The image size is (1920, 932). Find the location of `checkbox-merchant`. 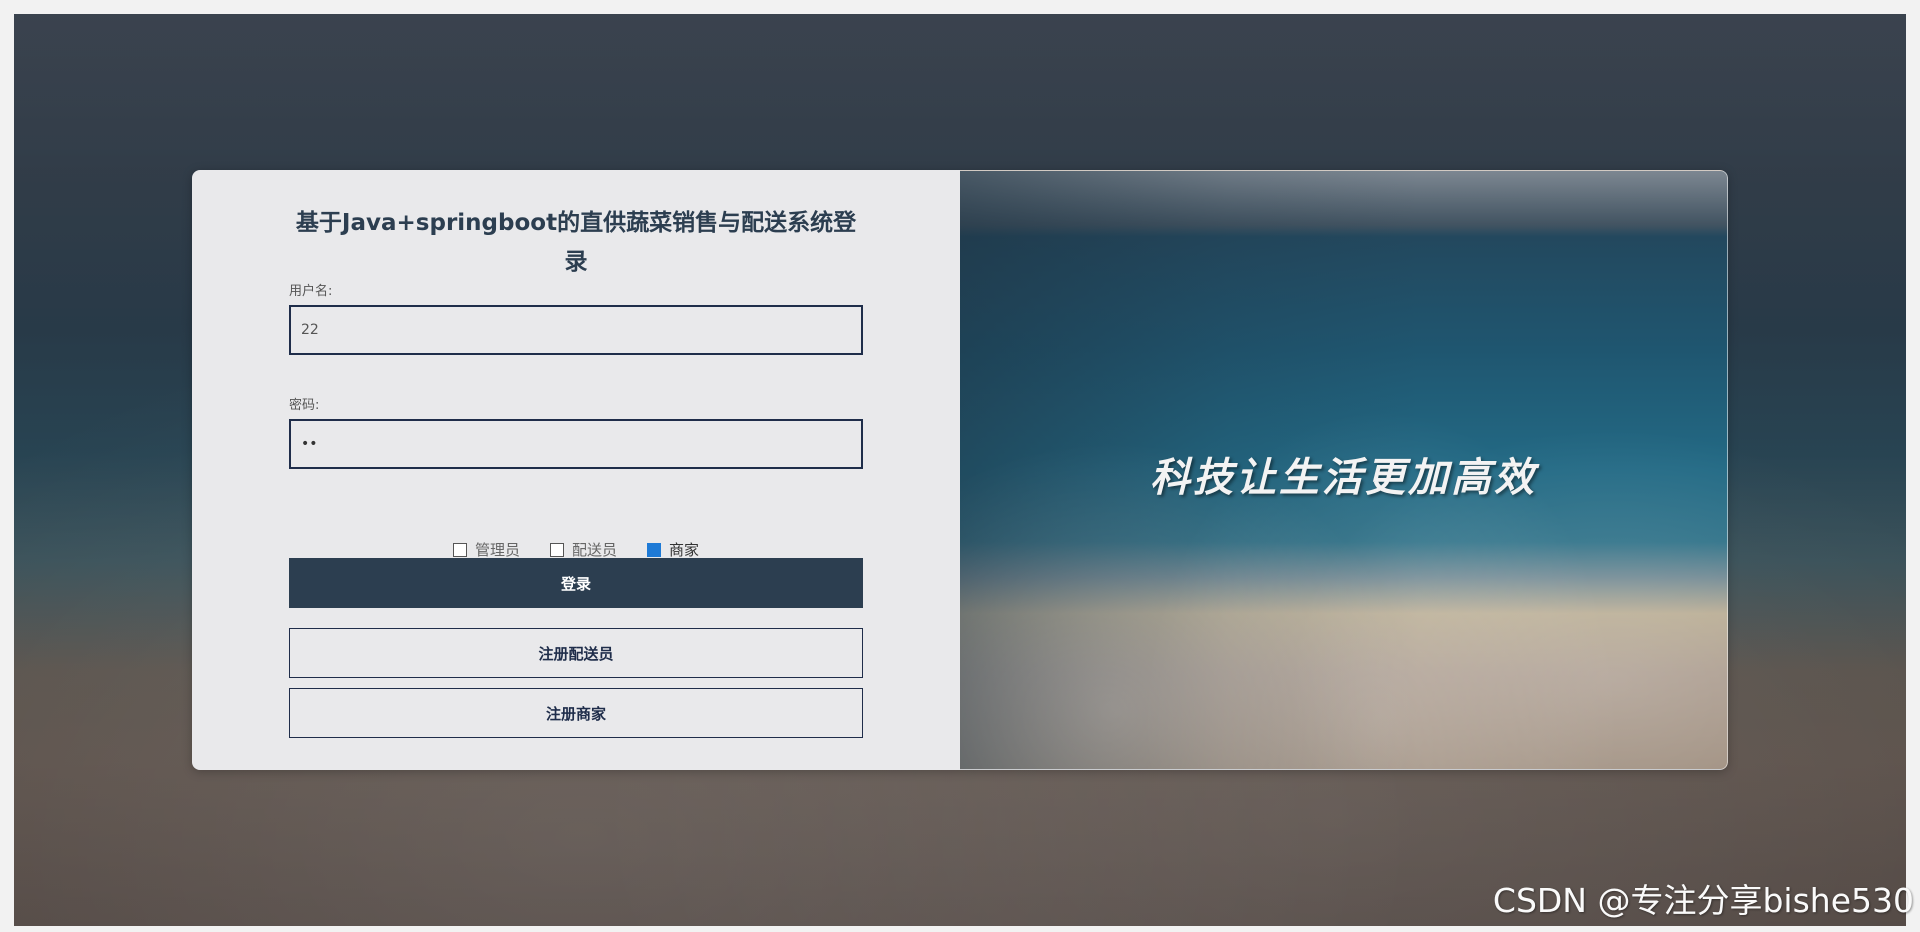

checkbox-merchant is located at coordinates (654, 549).